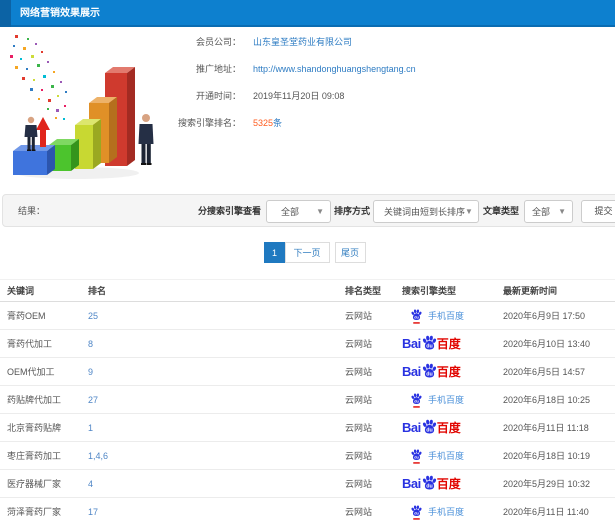  Describe the element at coordinates (299, 96) in the screenshot. I see `open-time-value: 2019年11月20日 09:08` at that location.